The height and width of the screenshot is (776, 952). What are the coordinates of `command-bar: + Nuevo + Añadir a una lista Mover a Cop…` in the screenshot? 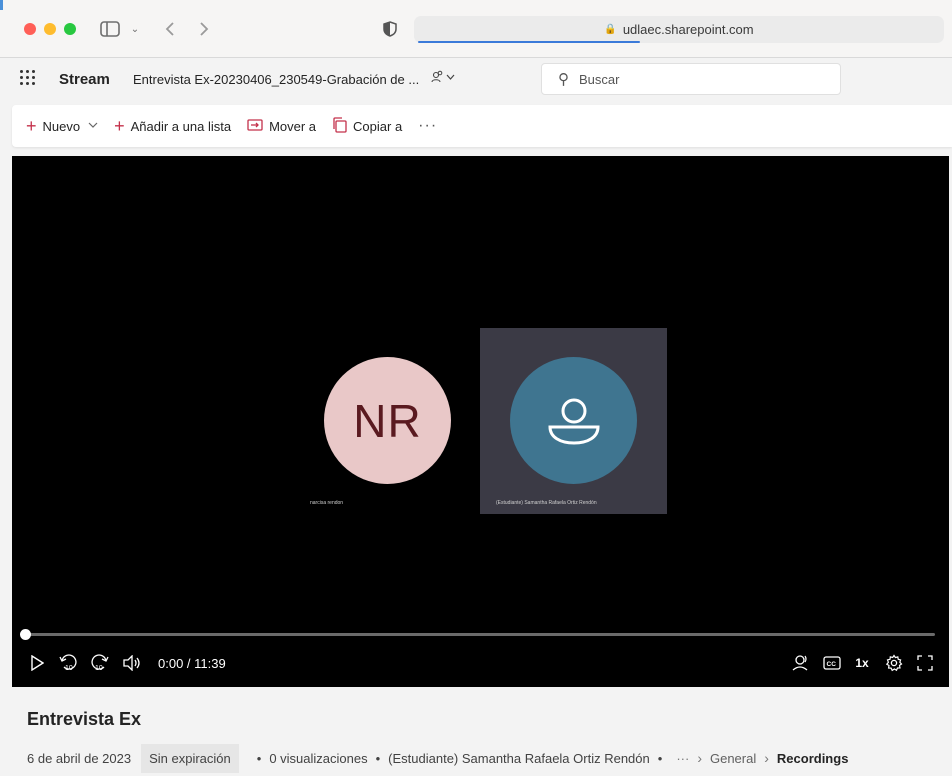 It's located at (482, 126).